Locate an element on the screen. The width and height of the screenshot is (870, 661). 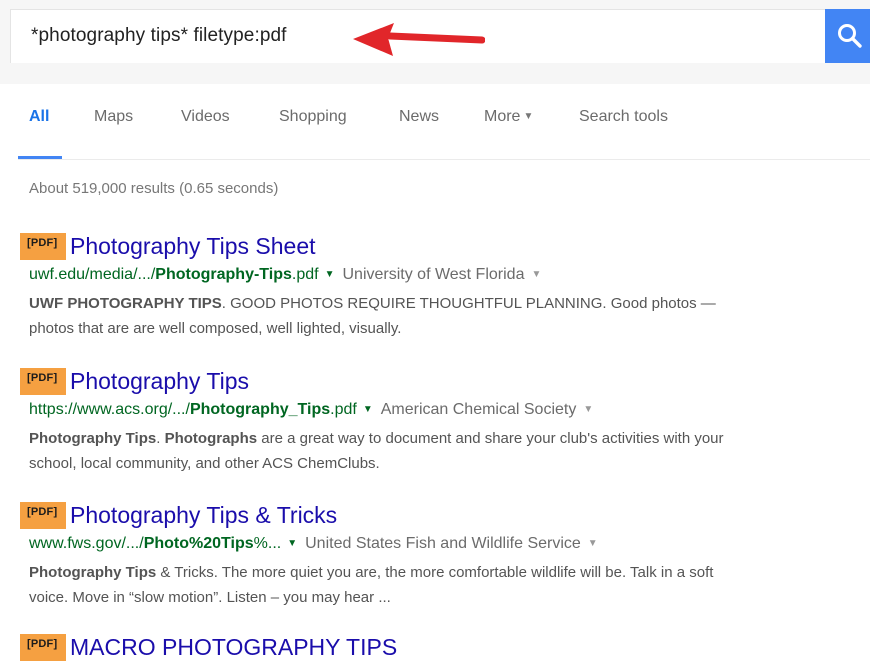
tabs-divider is located at coordinates (444, 159).